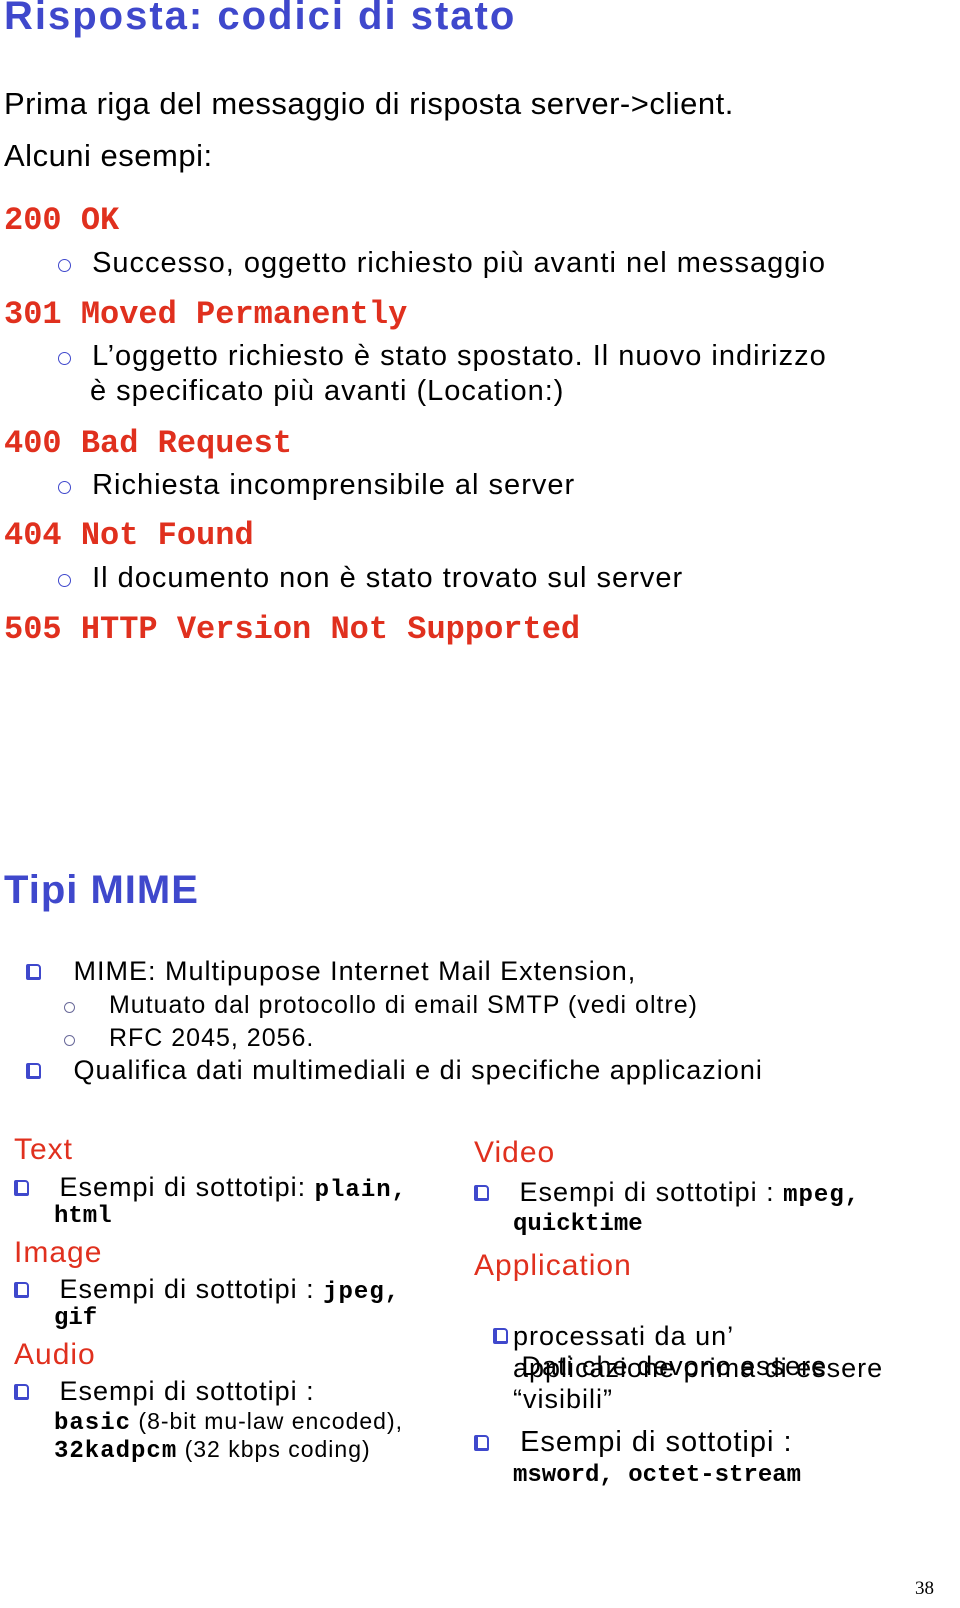 The image size is (960, 1608). What do you see at coordinates (83, 1216) in the screenshot?
I see `text-subtypes-cont: html` at bounding box center [83, 1216].